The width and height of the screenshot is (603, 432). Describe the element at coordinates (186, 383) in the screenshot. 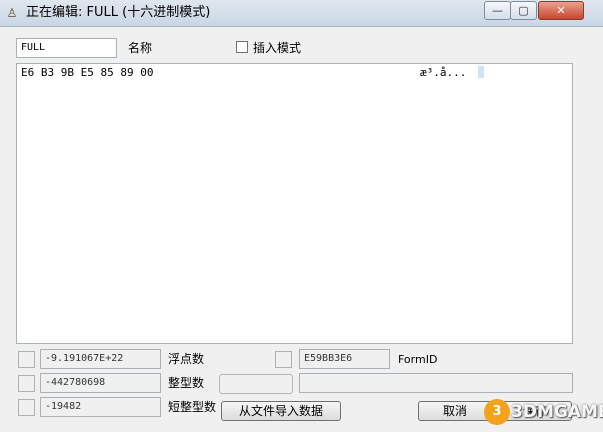

I see `int-label: 整型数` at that location.